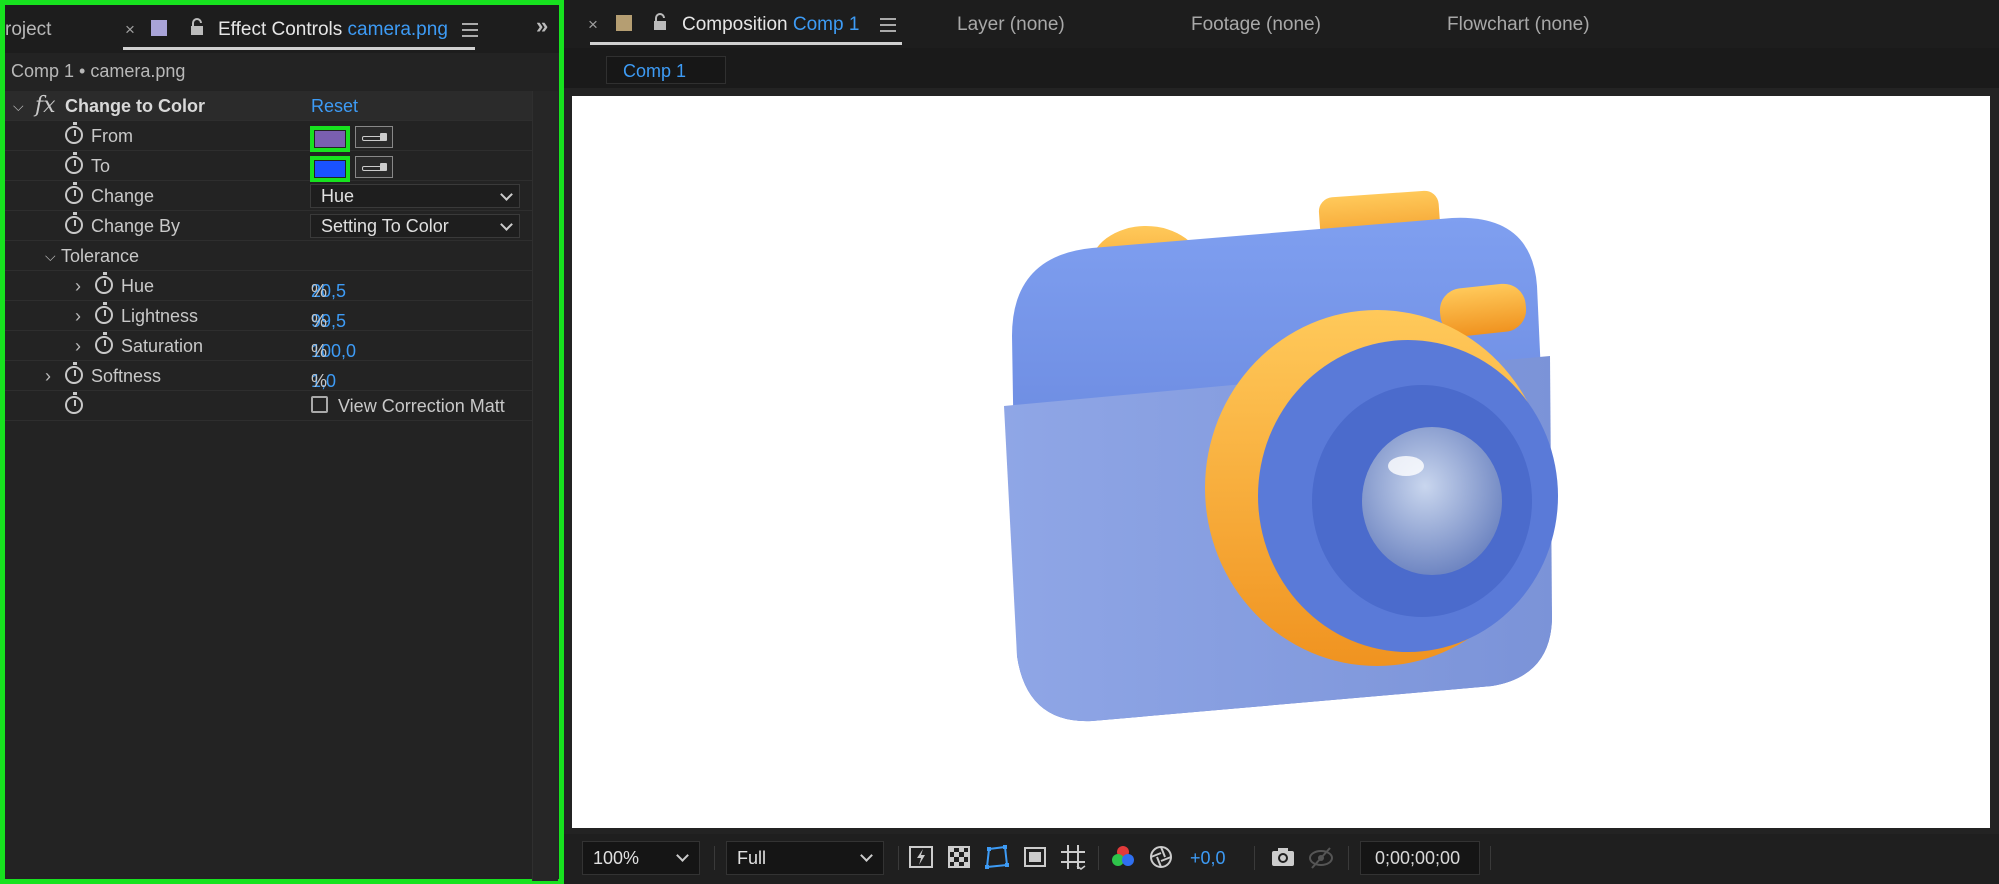  What do you see at coordinates (959, 857) in the screenshot?
I see `transparency-grid-icon` at bounding box center [959, 857].